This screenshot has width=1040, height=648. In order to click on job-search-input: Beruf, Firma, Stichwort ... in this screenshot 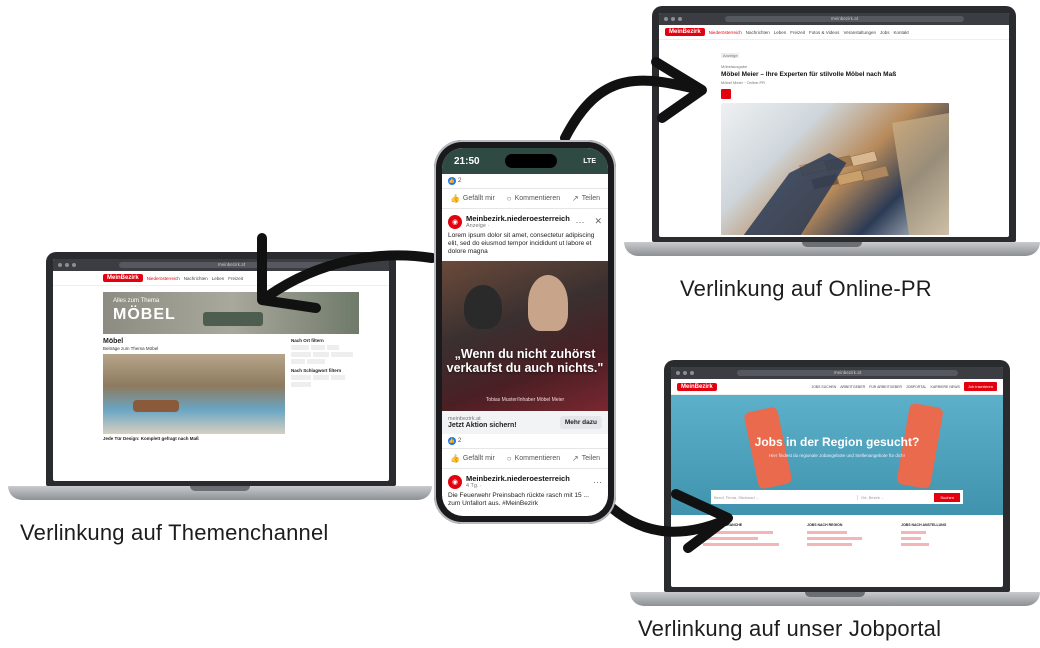, I will do `click(783, 497)`.